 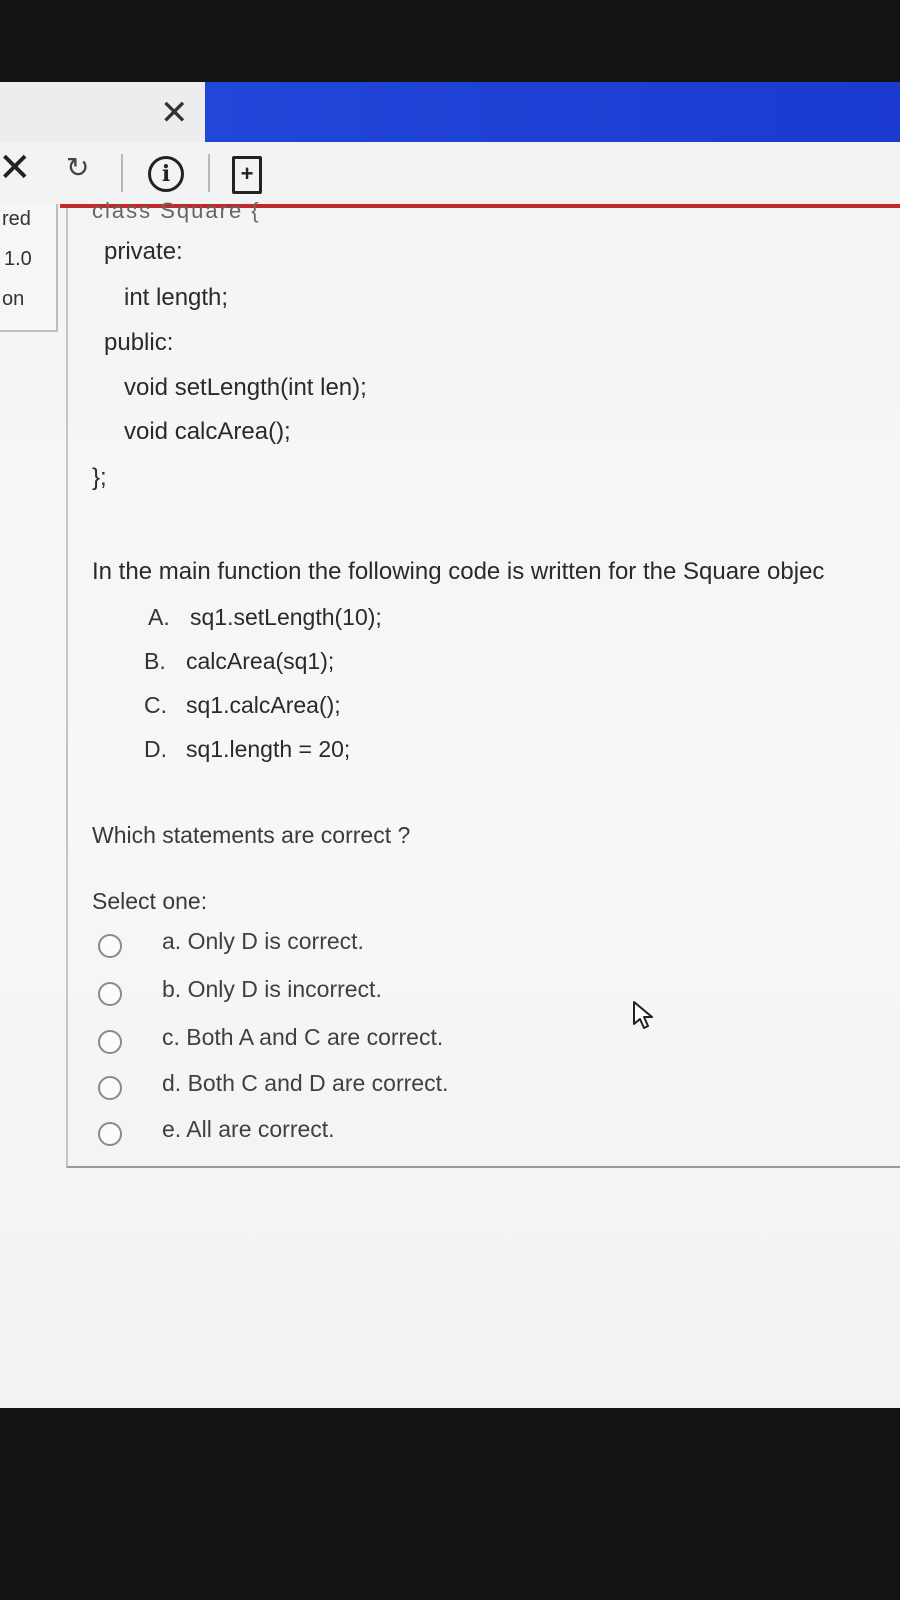 I want to click on info-icon: i, so click(x=166, y=174).